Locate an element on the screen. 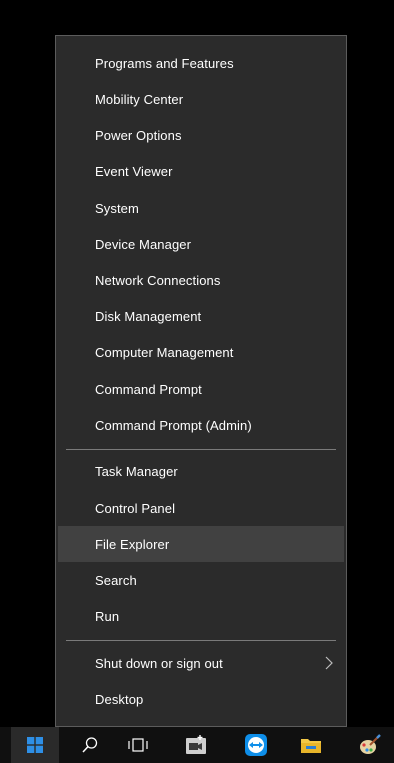 Image resolution: width=394 pixels, height=763 pixels. taskbar-app-teamviewer is located at coordinates (256, 745).